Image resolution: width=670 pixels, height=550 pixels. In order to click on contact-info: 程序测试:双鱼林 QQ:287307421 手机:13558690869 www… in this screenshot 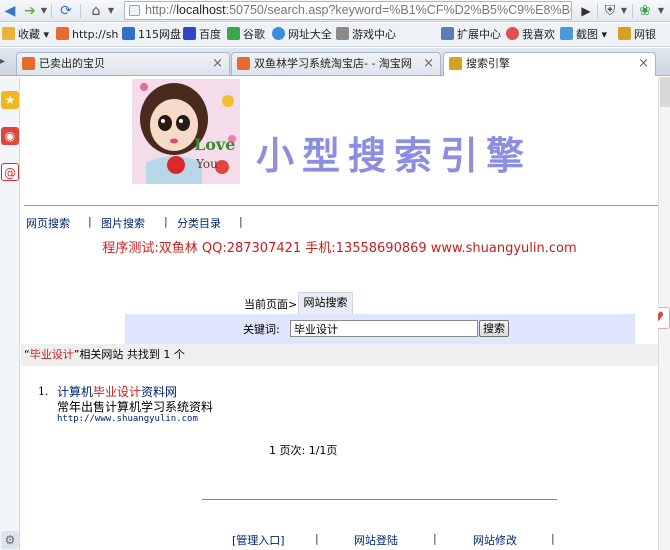, I will do `click(339, 248)`.